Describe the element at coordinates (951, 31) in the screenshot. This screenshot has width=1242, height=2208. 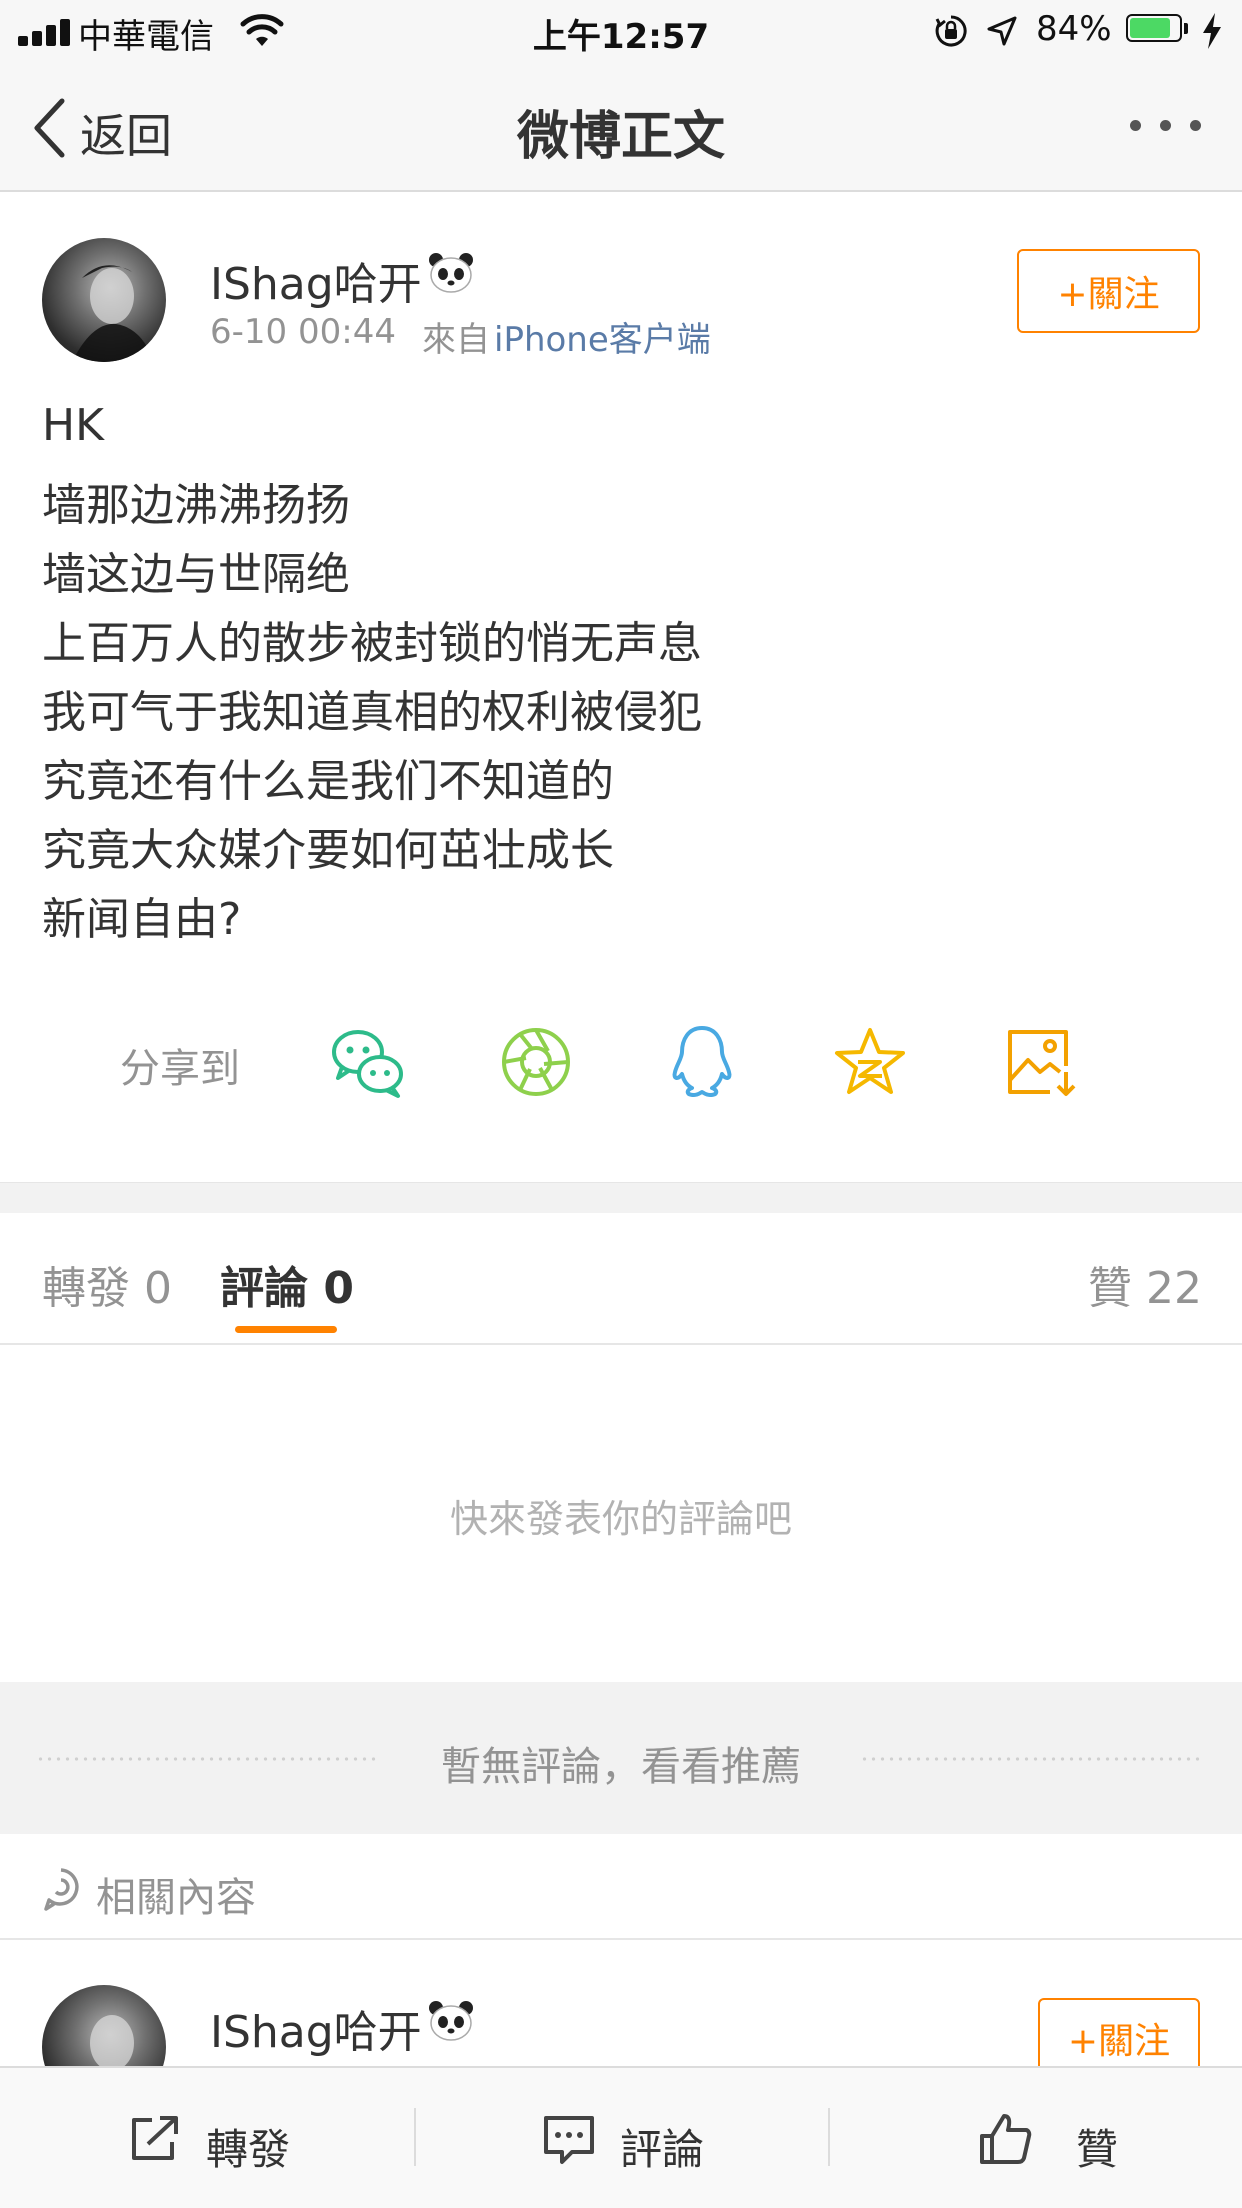
I see `orientation-lock-icon` at that location.